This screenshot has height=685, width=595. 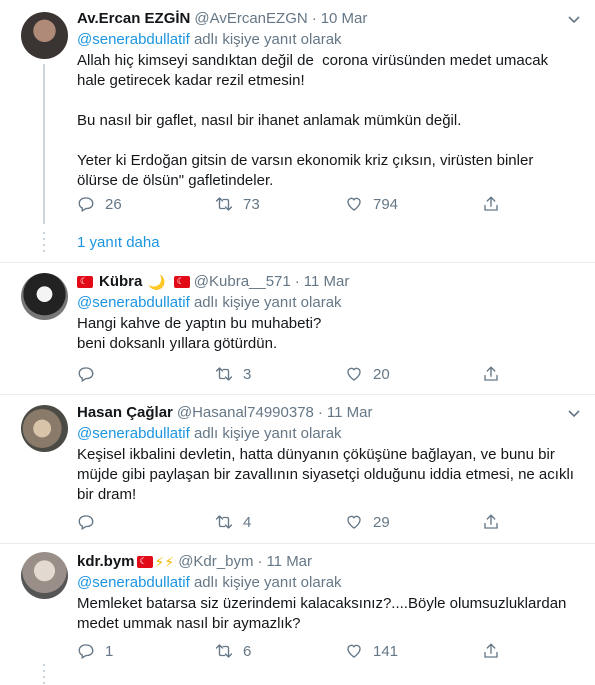 I want to click on author-handle: @Kdr_bym, so click(x=215, y=562).